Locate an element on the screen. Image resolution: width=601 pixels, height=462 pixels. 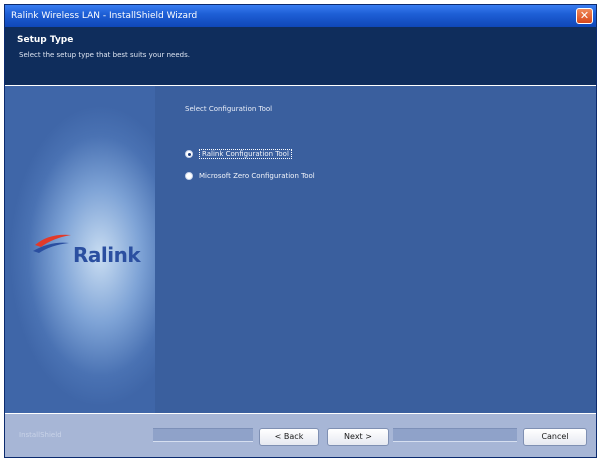
ralink-swoosh-icon is located at coordinates (52, 243).